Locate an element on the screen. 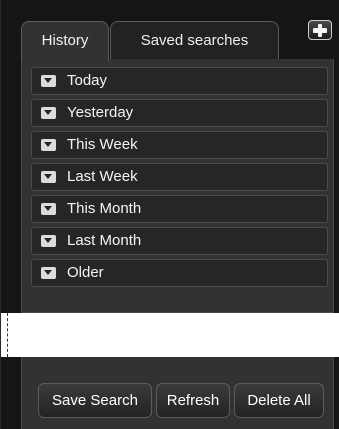  history-group-label: Last Month is located at coordinates (104, 240).